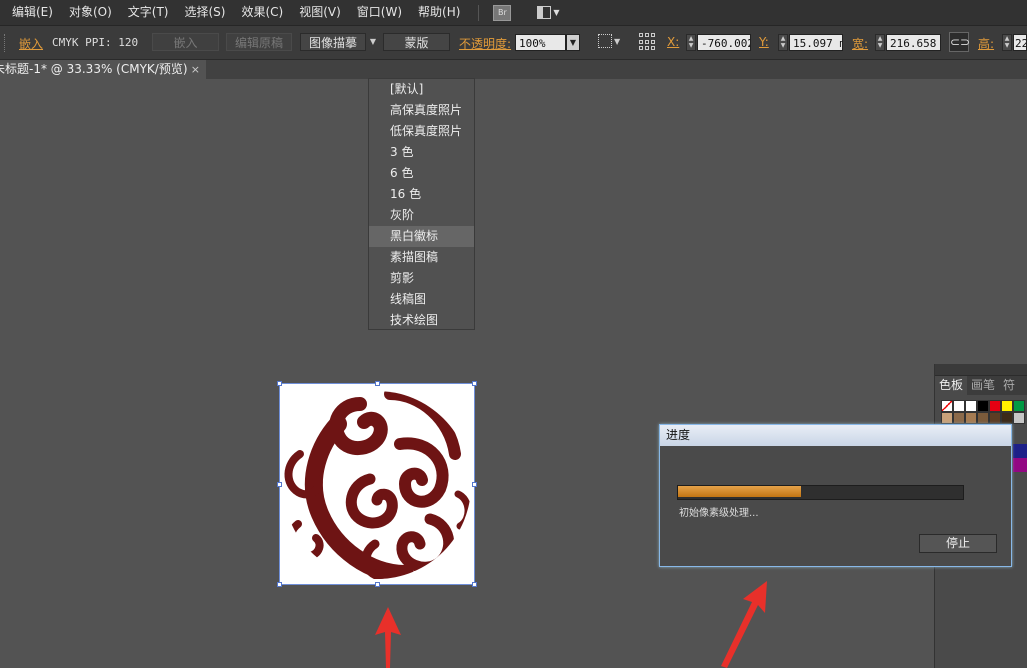 The width and height of the screenshot is (1027, 668). Describe the element at coordinates (820, 492) in the screenshot. I see `progress-bar` at that location.